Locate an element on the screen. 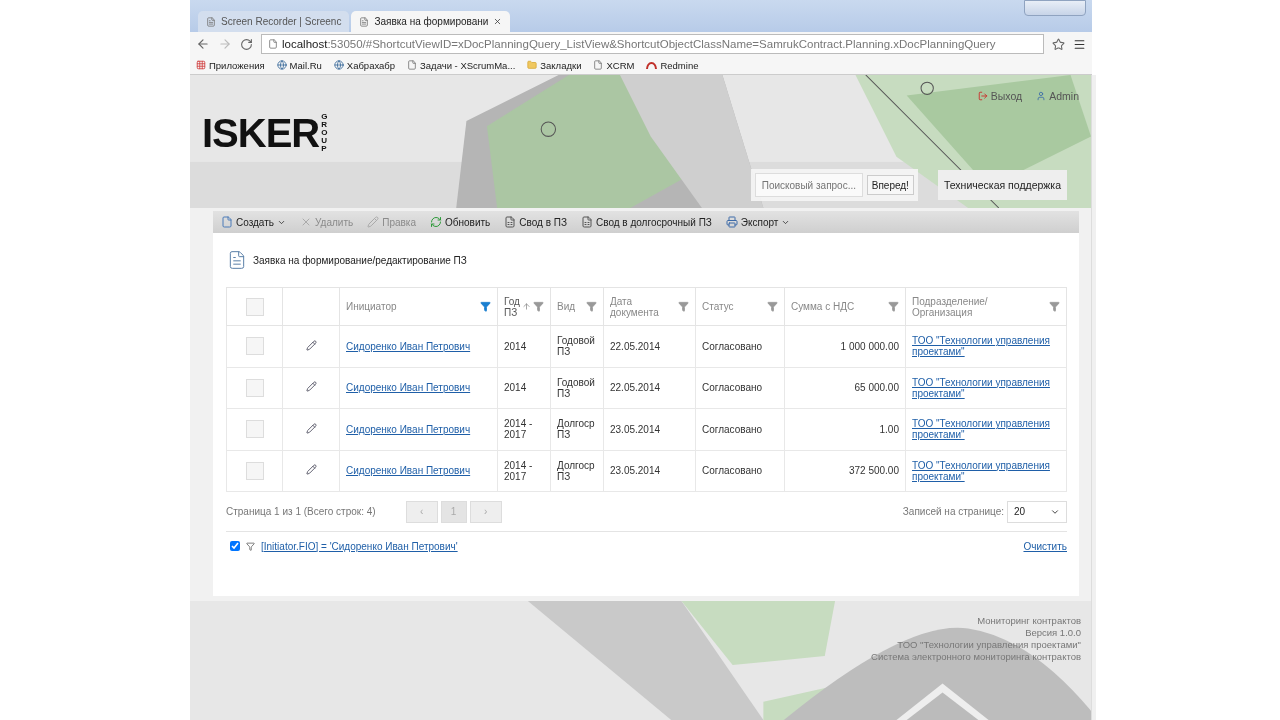  folder-icon is located at coordinates (532, 65).